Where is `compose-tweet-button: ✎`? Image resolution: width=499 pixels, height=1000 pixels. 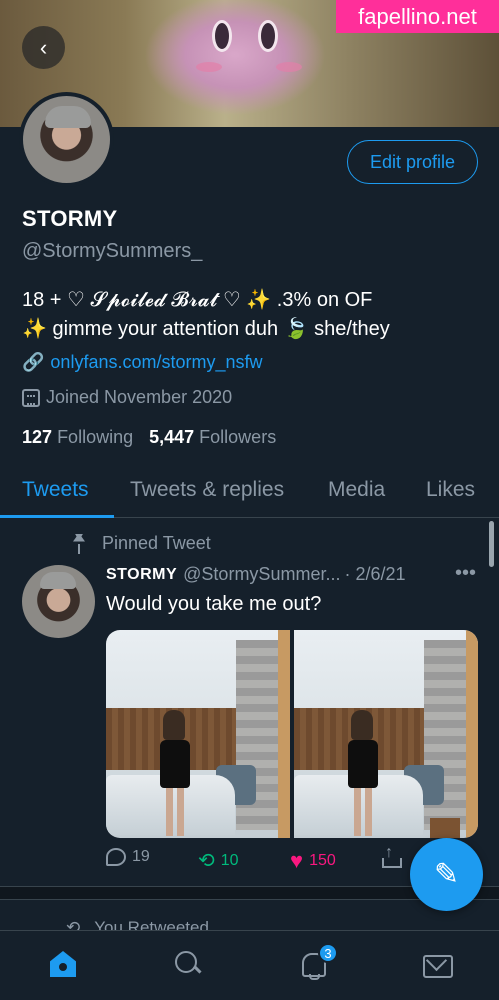 compose-tweet-button: ✎ is located at coordinates (446, 874).